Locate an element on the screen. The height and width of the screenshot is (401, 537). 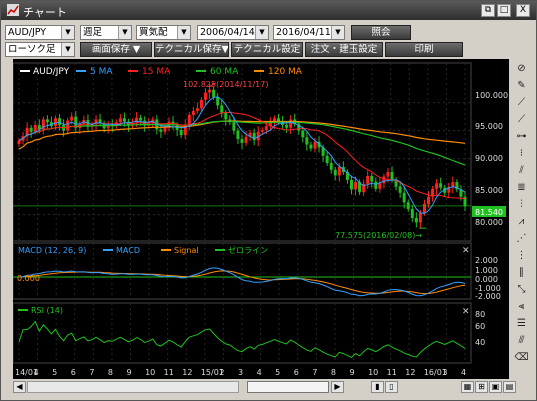
tech-settings-button: テクニカル設定 is located at coordinates (267, 49).